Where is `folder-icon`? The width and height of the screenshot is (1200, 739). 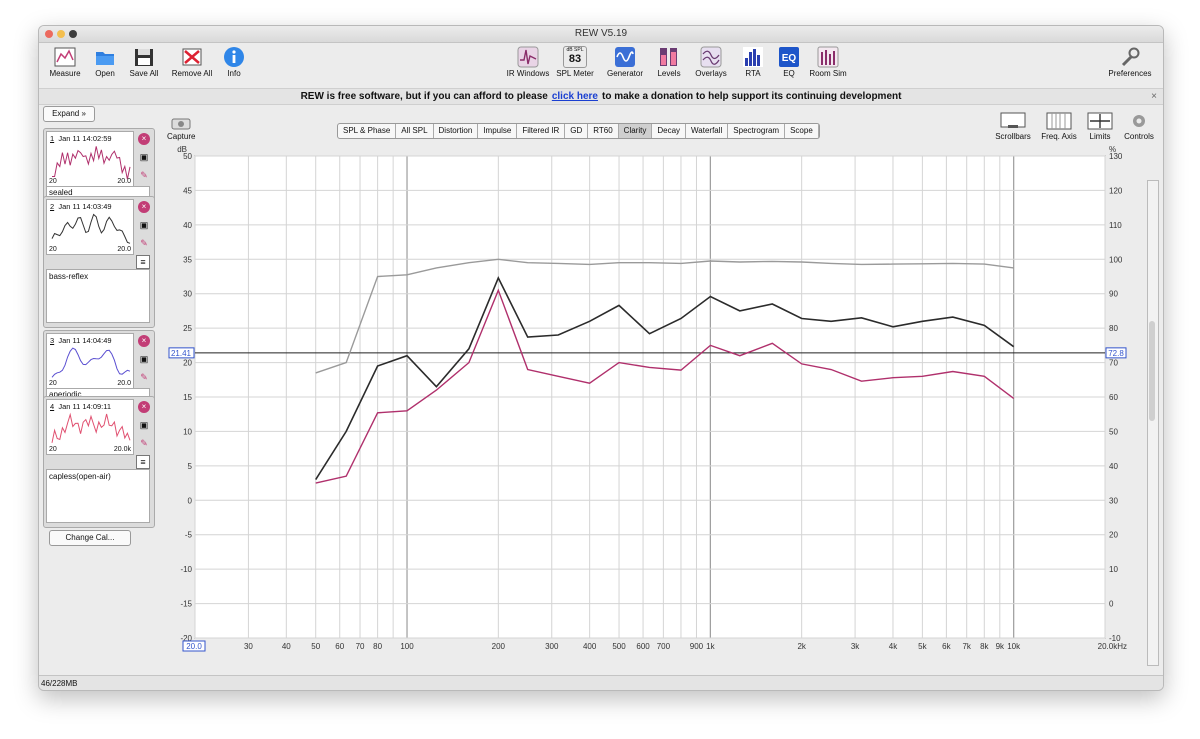
folder-icon is located at coordinates (105, 58).